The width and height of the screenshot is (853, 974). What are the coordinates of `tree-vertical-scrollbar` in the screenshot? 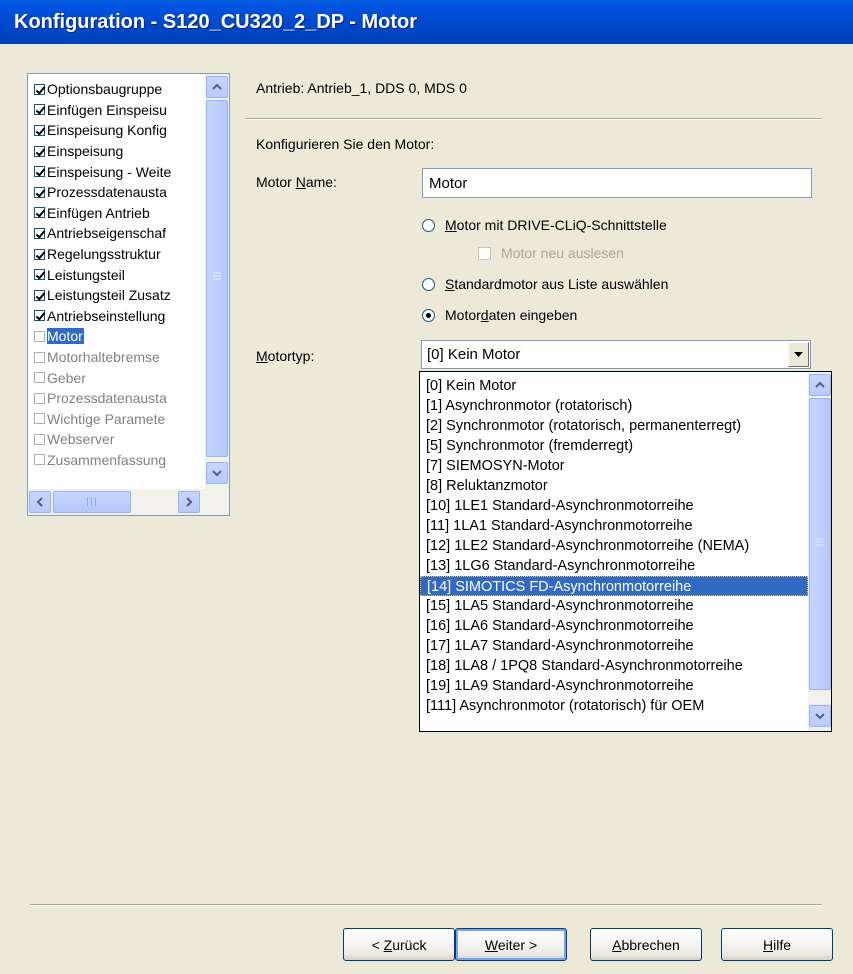 It's located at (217, 281).